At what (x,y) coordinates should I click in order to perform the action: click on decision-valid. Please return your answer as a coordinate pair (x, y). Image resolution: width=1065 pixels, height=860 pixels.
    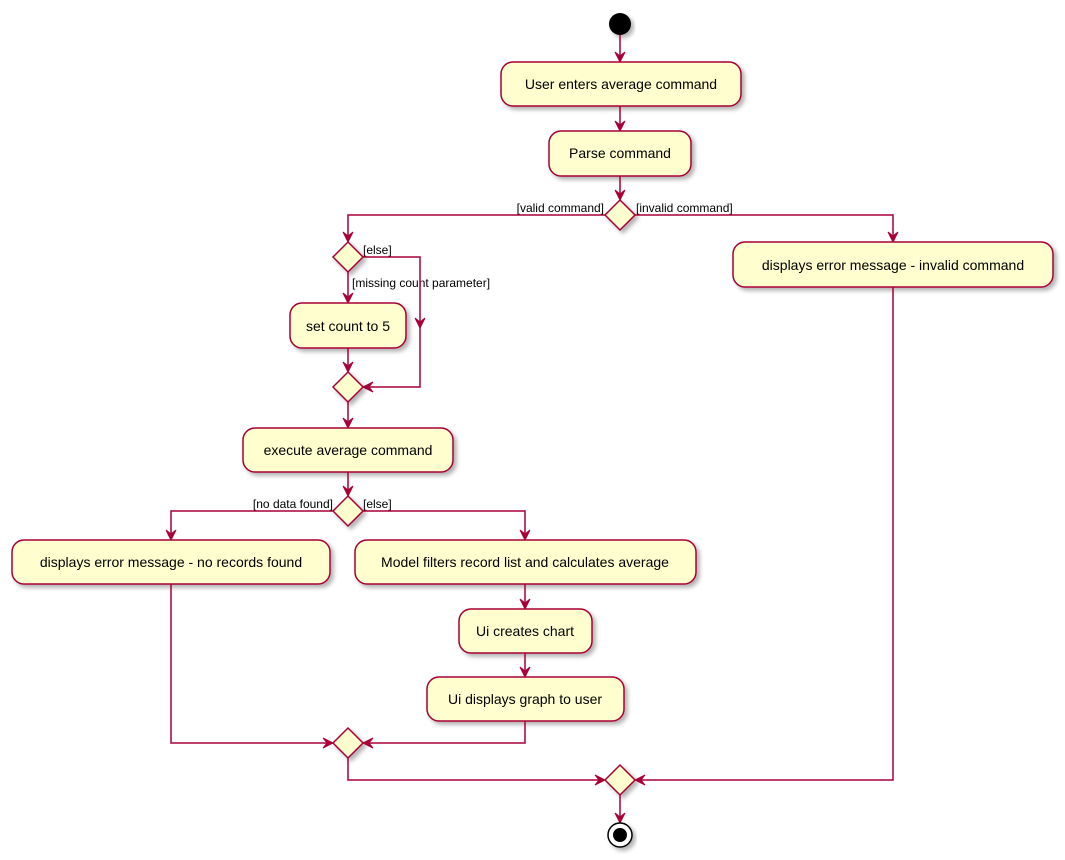
    Looking at the image, I should click on (620, 215).